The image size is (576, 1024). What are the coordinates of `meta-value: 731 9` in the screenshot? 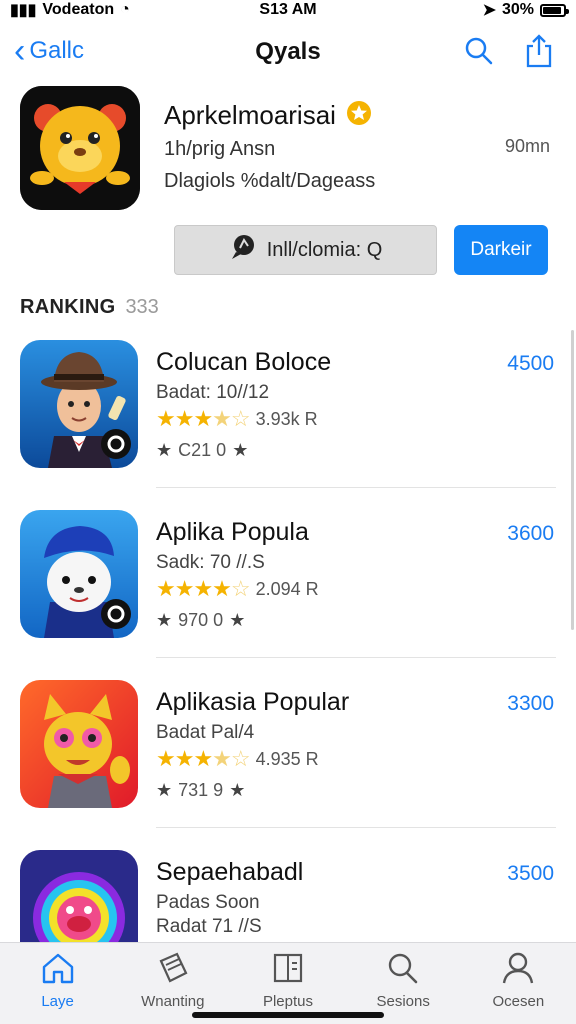 It's located at (201, 790).